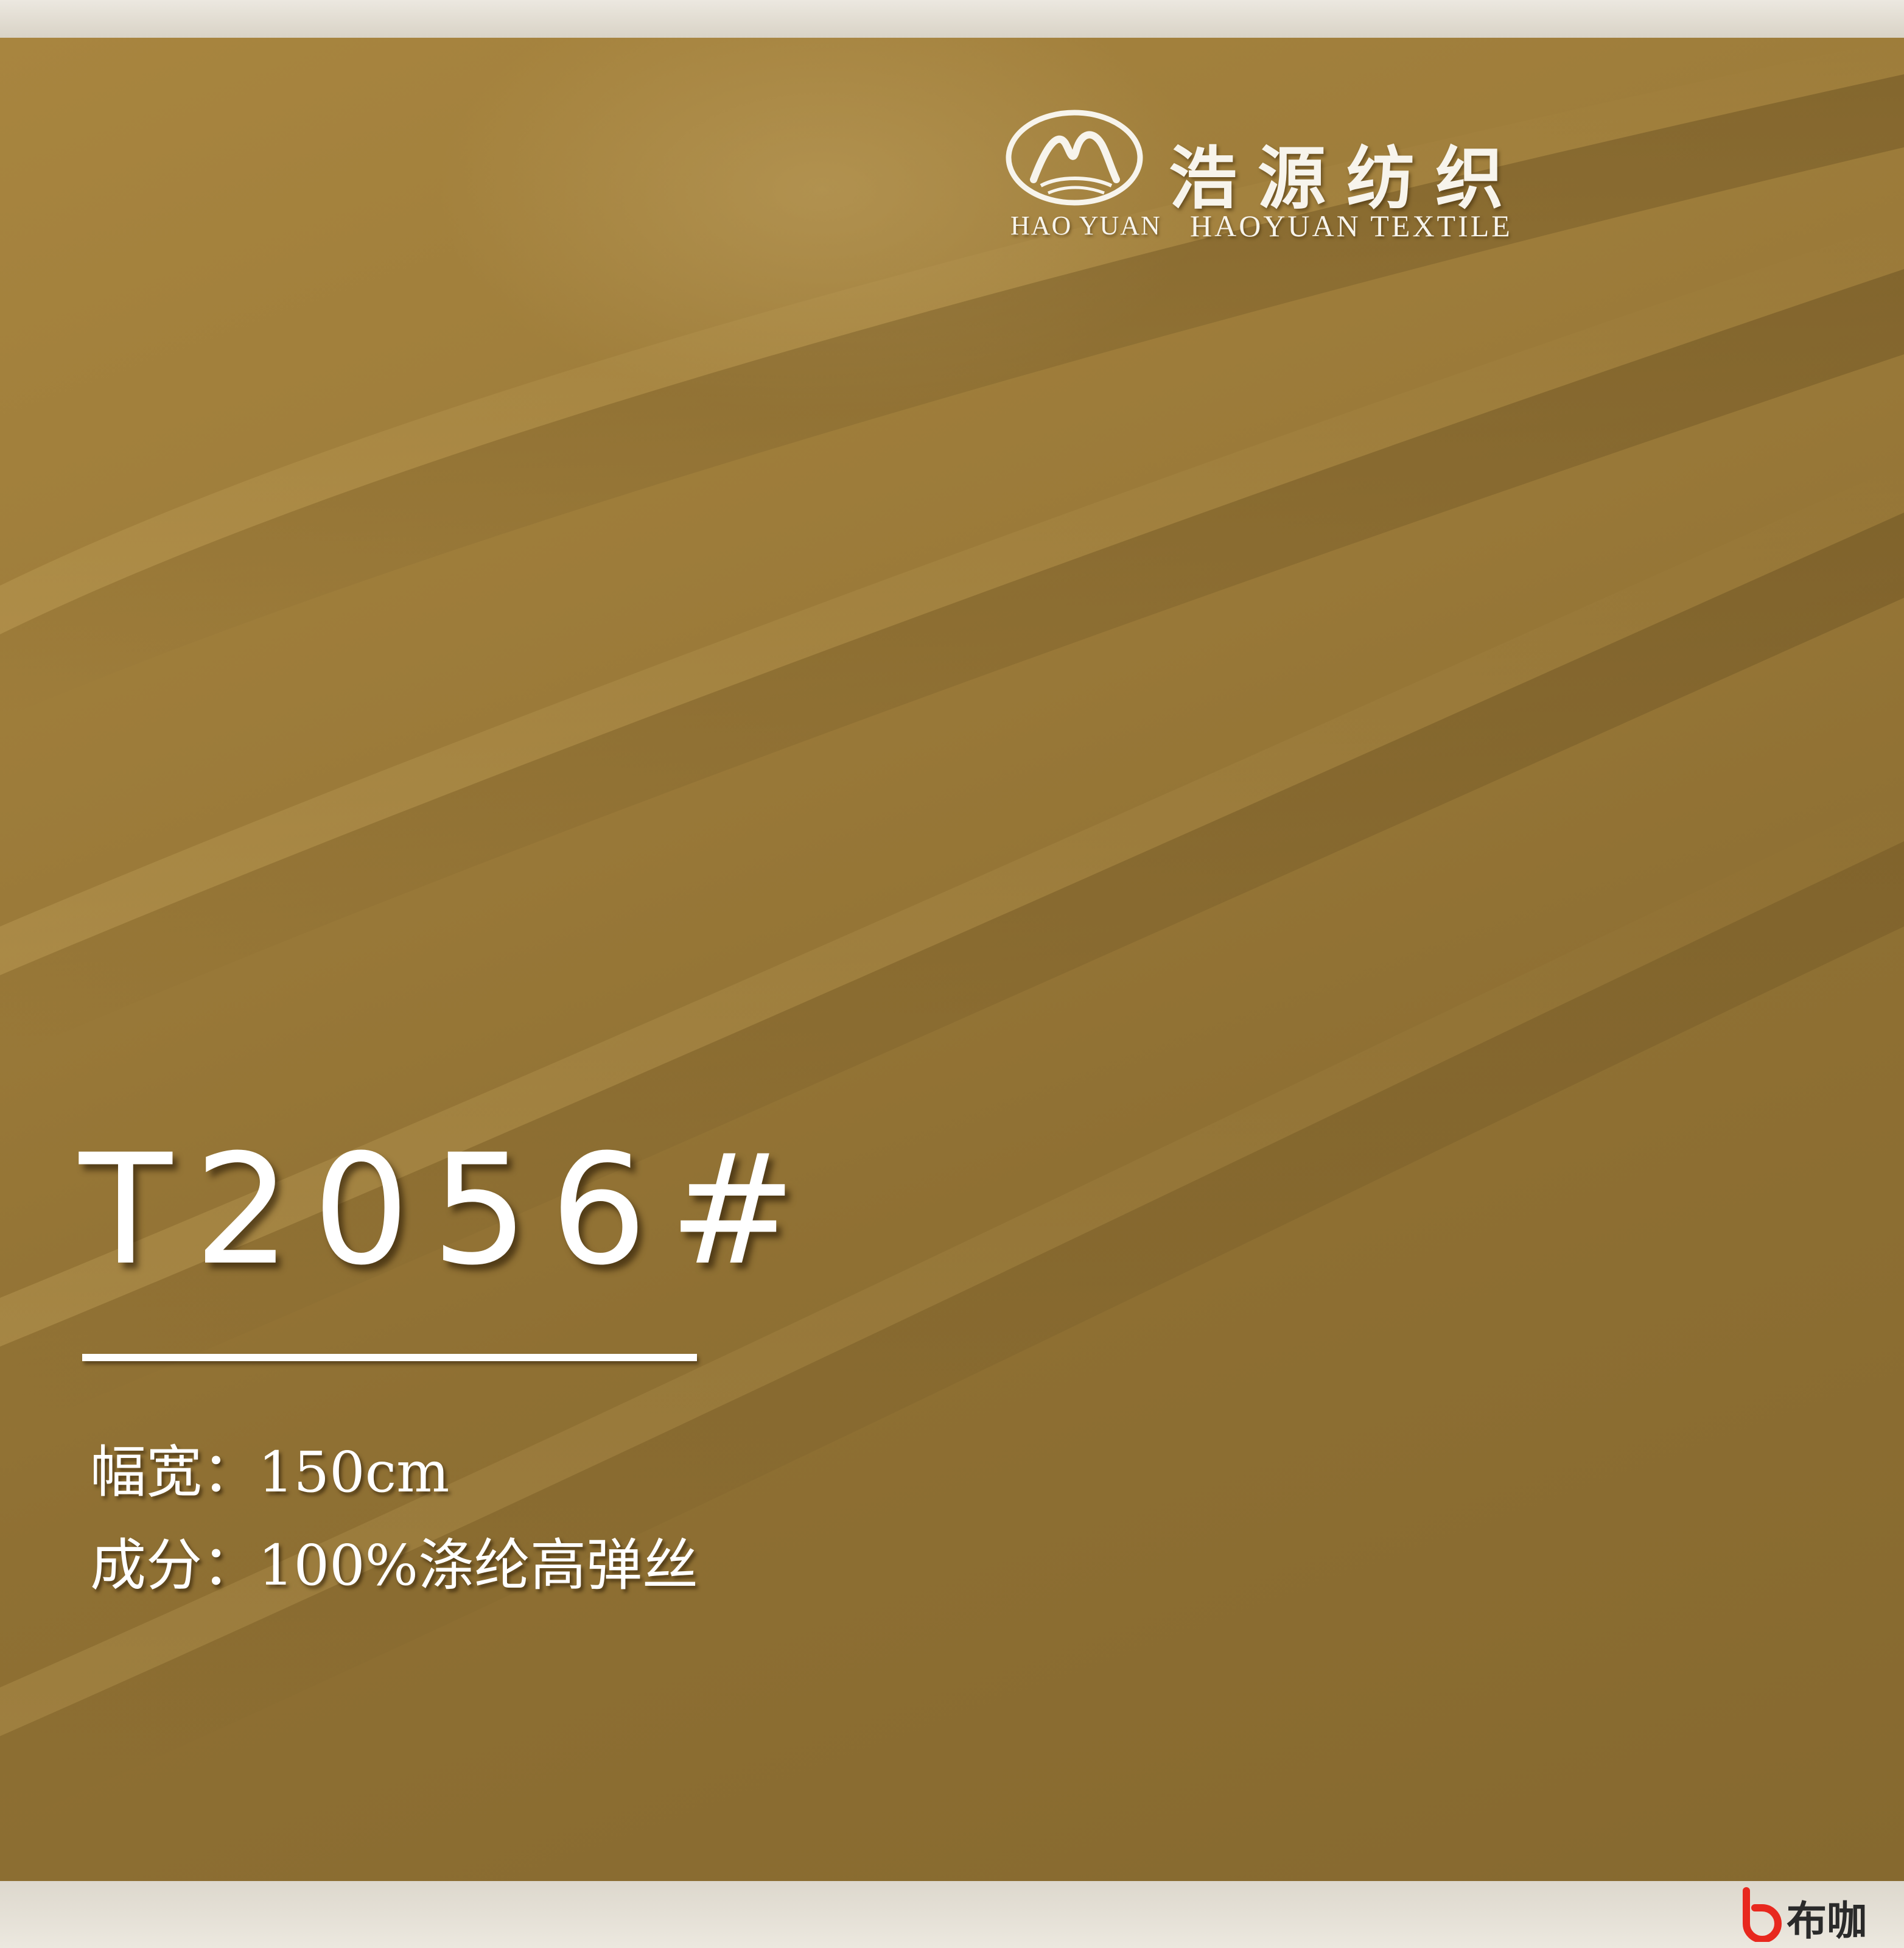 This screenshot has width=1904, height=1948. What do you see at coordinates (1346, 179) in the screenshot?
I see `brand-name-cn: 浩源纺织` at bounding box center [1346, 179].